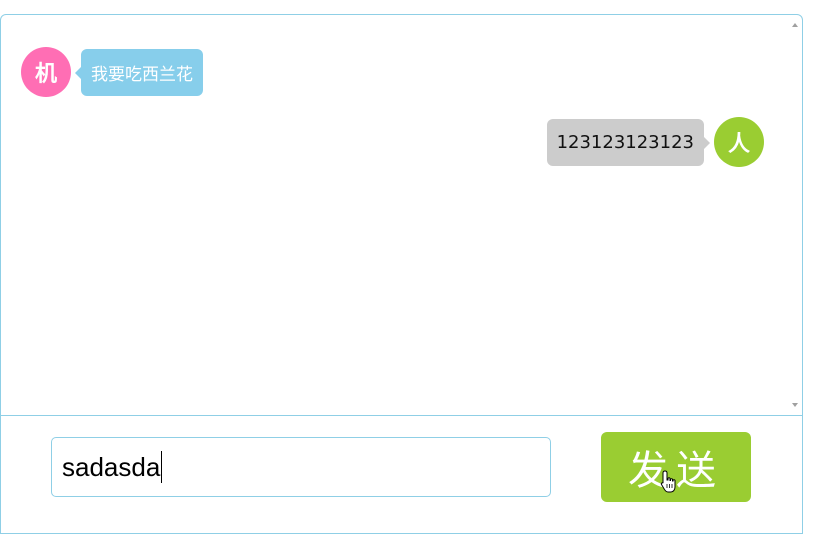 The height and width of the screenshot is (535, 813). Describe the element at coordinates (301, 467) in the screenshot. I see `message-input: sadasda` at that location.